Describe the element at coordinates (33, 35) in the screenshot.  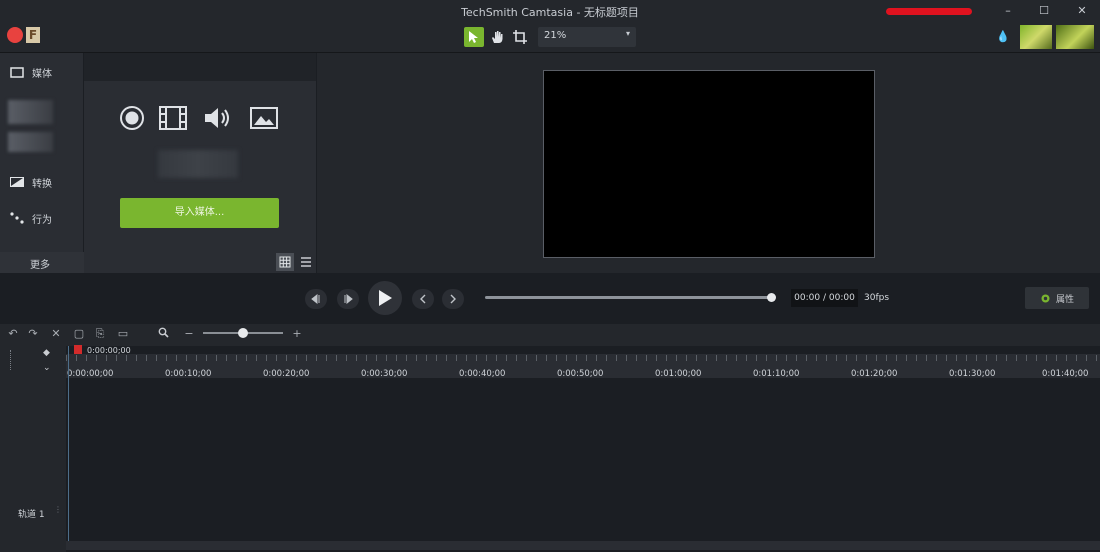
I see `file-menu-icon: F` at that location.